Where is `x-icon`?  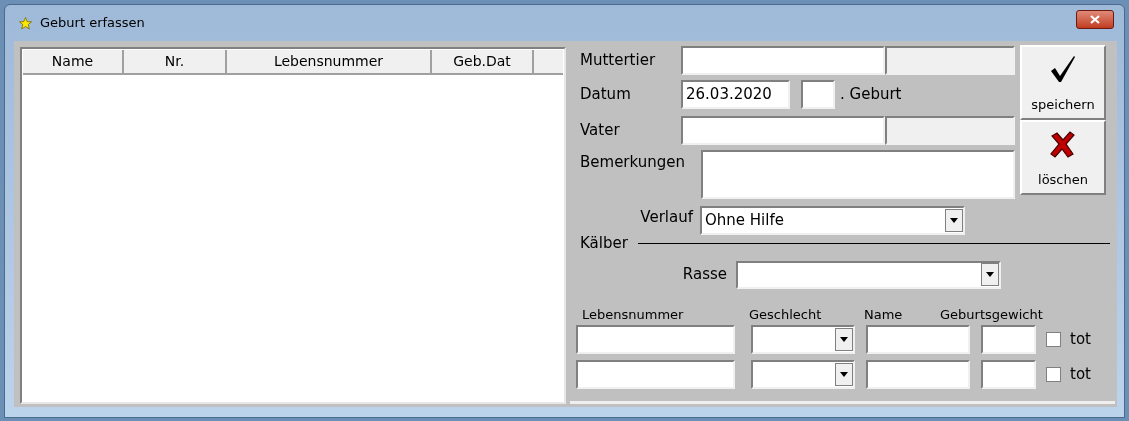
x-icon is located at coordinates (1063, 143).